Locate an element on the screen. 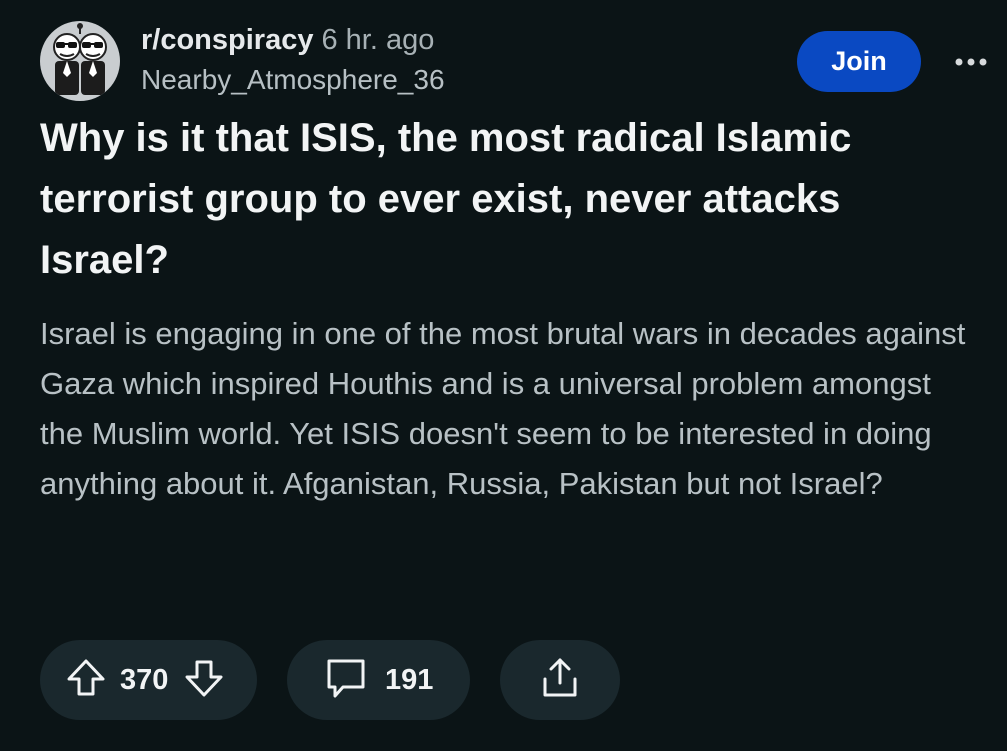  upvote-arrow-icon is located at coordinates (86, 680).